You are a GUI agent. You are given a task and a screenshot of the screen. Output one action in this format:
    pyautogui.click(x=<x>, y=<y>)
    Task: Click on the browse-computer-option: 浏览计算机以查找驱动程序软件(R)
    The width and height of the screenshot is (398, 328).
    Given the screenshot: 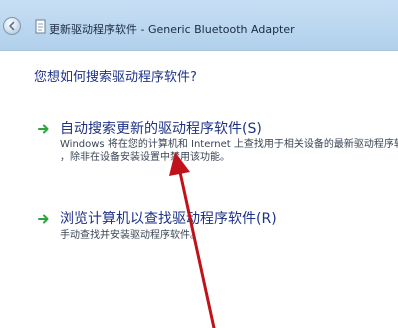 What is the action you would take?
    pyautogui.click(x=168, y=218)
    